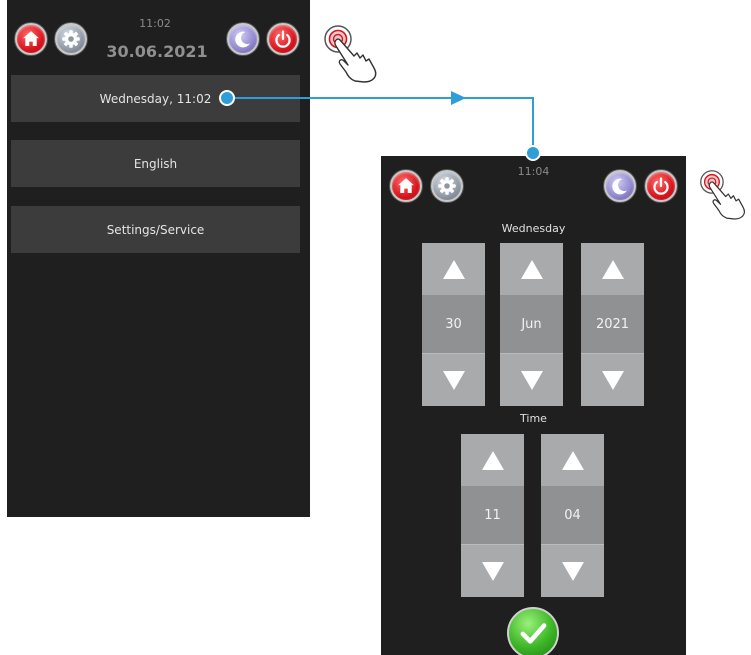 This screenshot has width=751, height=655. I want to click on month-up-button, so click(531, 269).